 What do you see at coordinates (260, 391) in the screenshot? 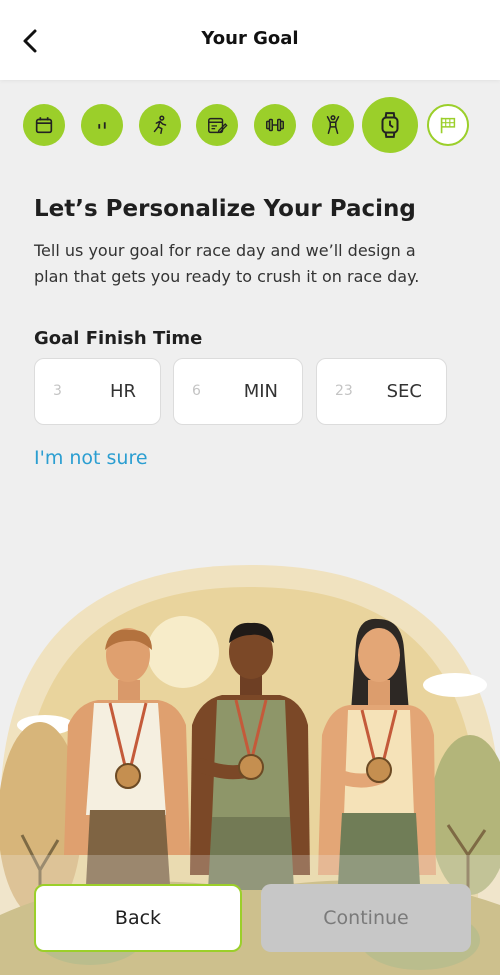
I see `minutes-unit-label: MIN` at bounding box center [260, 391].